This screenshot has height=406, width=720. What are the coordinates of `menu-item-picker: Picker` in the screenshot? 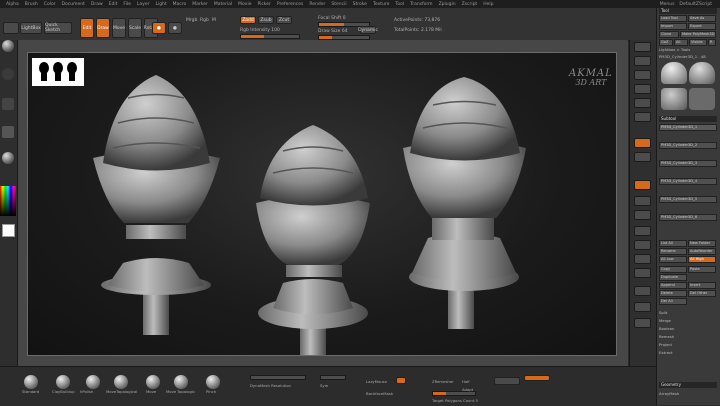 It's located at (263, 4).